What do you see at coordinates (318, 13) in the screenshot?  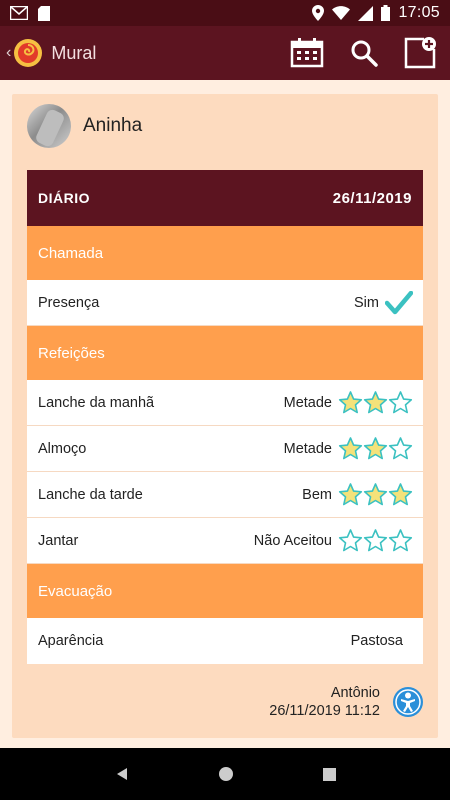 I see `location-icon` at bounding box center [318, 13].